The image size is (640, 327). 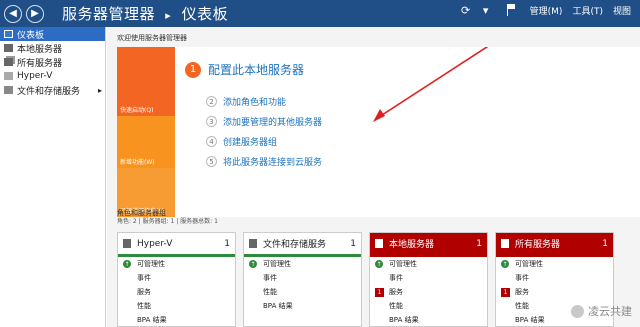 I want to click on sidebar-item-all-servers: 所有服务器, so click(x=52, y=62).